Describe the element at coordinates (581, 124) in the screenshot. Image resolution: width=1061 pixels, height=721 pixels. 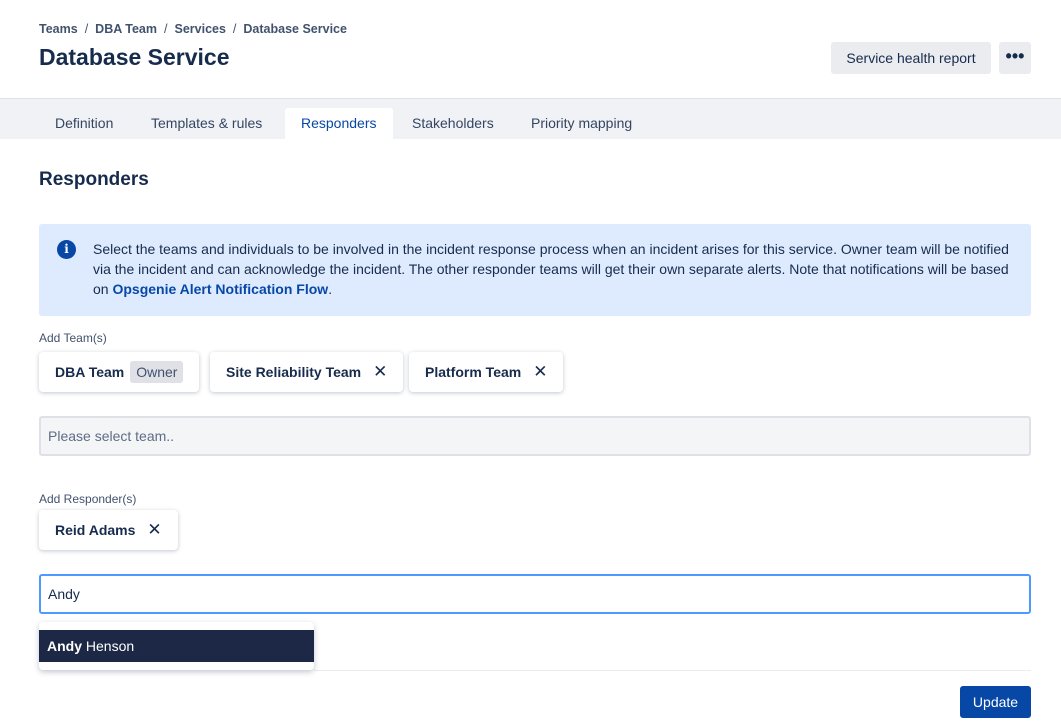
I see `tab-priority-mapping: Priority mapping` at that location.